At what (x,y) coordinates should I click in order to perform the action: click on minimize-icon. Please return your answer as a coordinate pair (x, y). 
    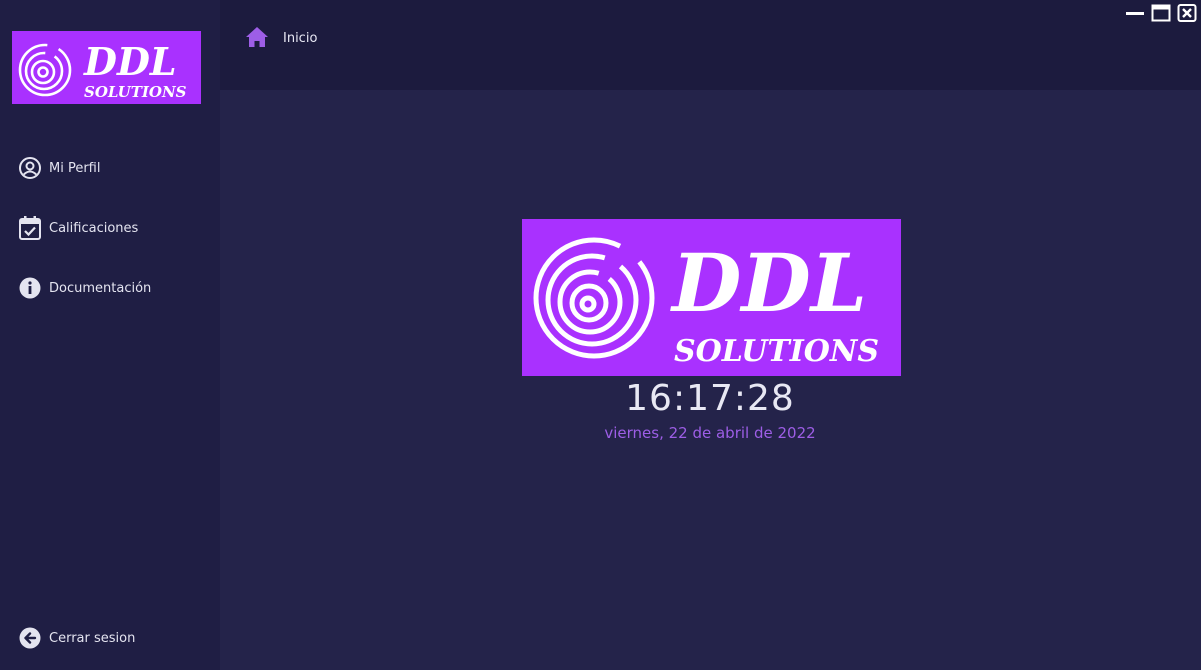
    Looking at the image, I should click on (1135, 13).